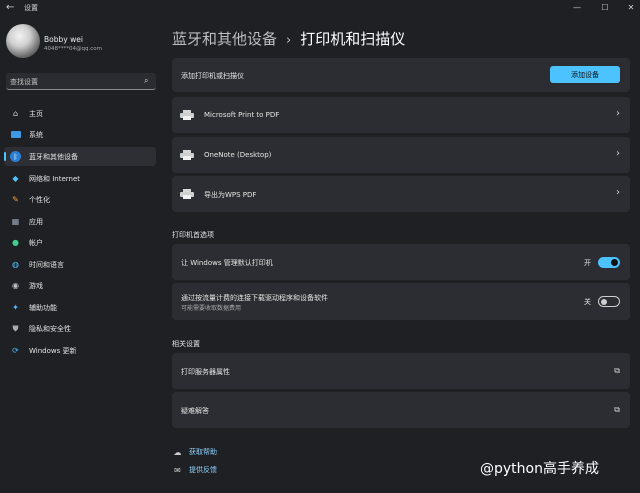  Describe the element at coordinates (585, 74) in the screenshot. I see `add-device-button: 添加设备` at that location.